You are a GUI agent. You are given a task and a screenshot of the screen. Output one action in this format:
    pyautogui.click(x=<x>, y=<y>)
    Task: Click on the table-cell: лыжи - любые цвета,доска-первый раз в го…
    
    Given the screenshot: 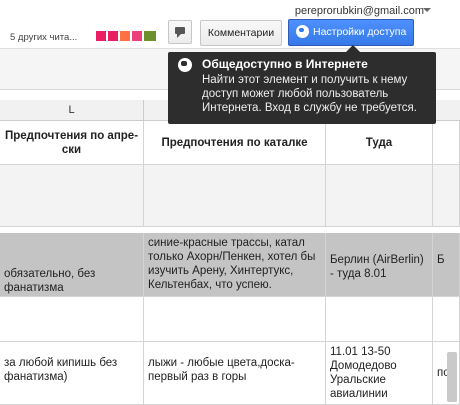 What is the action you would take?
    pyautogui.click(x=235, y=373)
    